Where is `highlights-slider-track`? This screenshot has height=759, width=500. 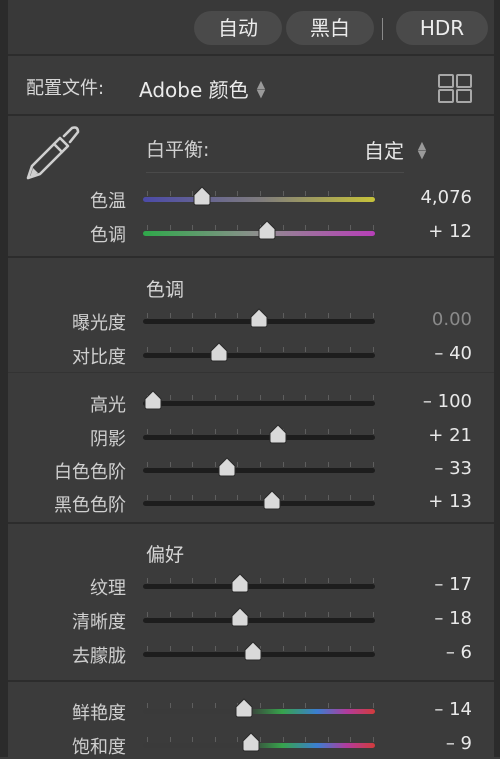 highlights-slider-track is located at coordinates (259, 403).